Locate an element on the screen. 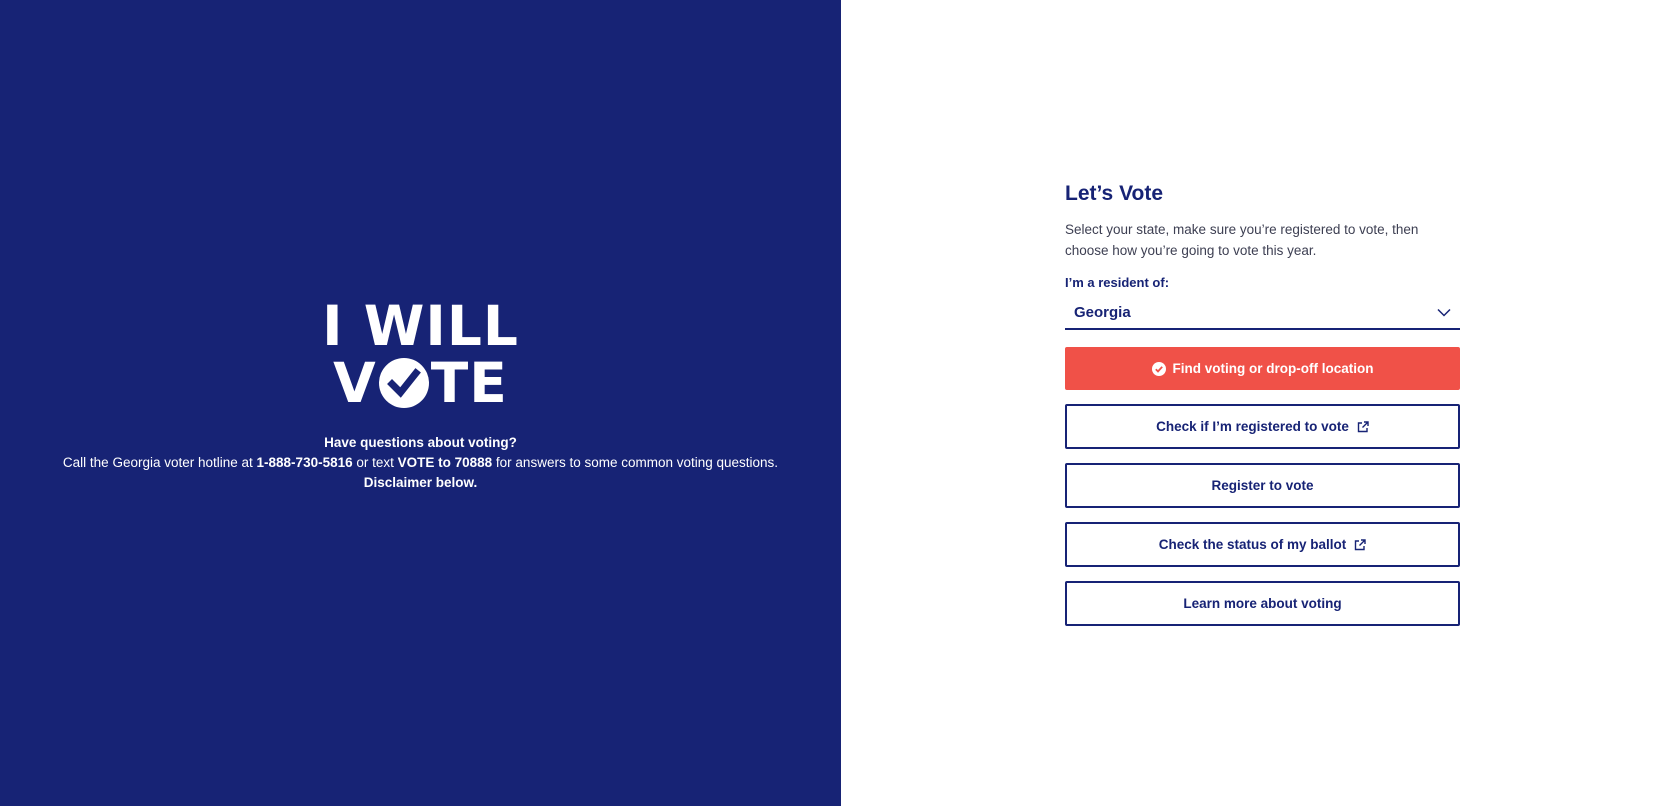 This screenshot has width=1671, height=806. learn-more-label: Learn more about voting is located at coordinates (1262, 603).